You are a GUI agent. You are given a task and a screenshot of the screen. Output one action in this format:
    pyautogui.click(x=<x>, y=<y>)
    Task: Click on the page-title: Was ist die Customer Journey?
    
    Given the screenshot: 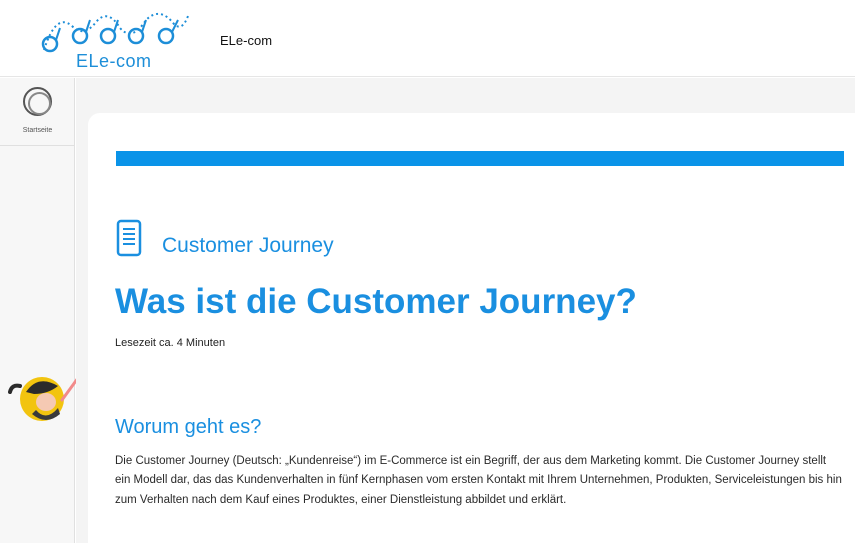 What is the action you would take?
    pyautogui.click(x=376, y=301)
    